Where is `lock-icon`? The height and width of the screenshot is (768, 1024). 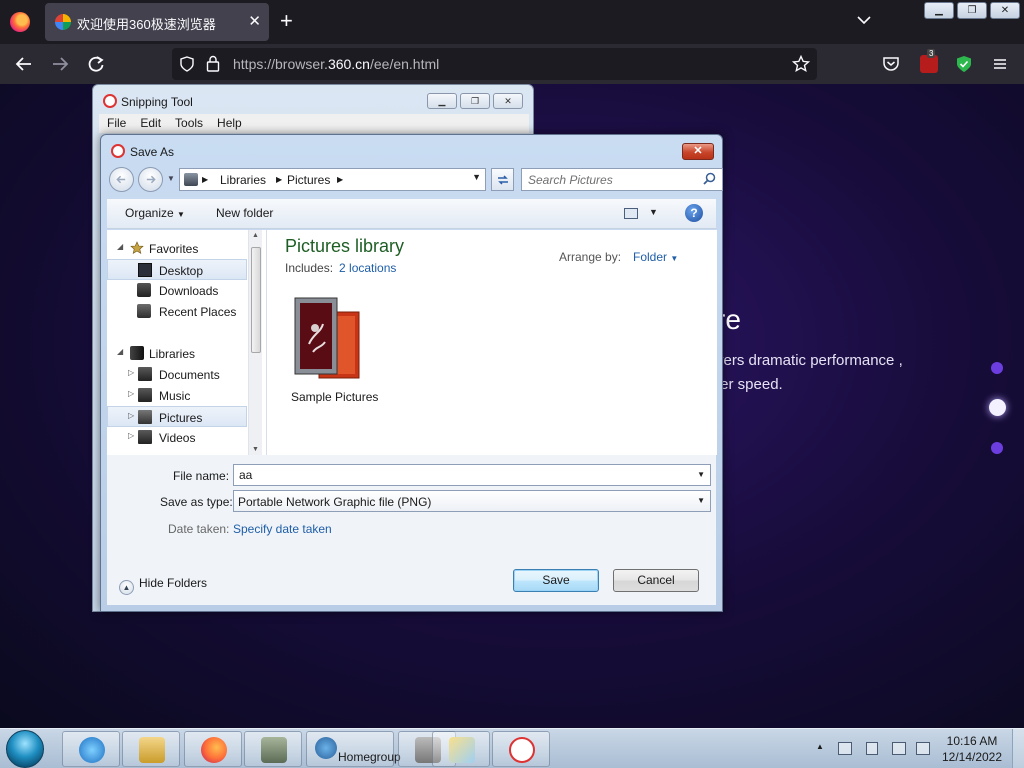
lock-icon is located at coordinates (213, 63).